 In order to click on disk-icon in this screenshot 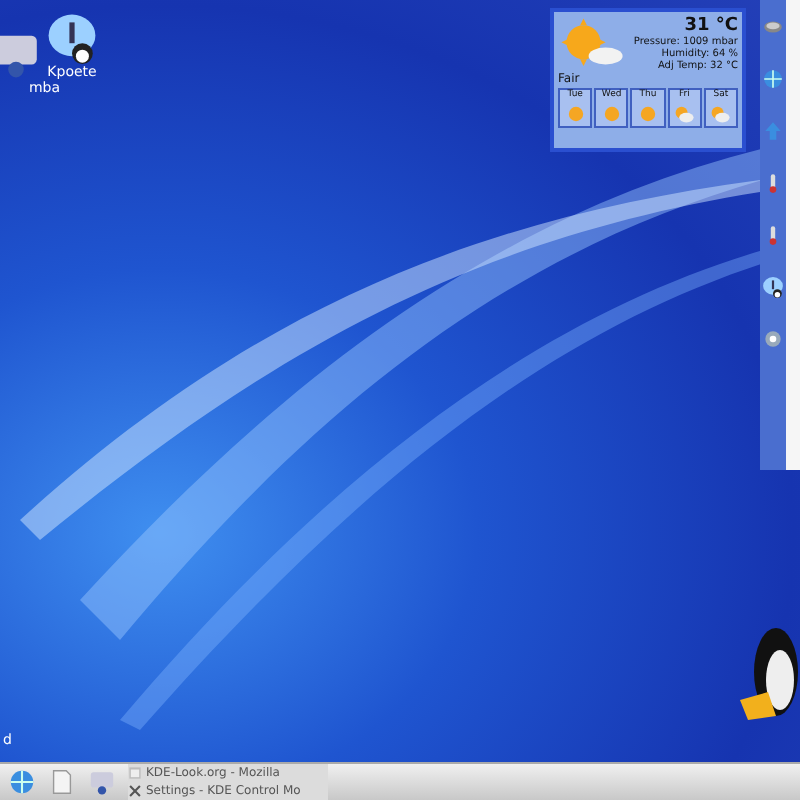, I will do `click(773, 27)`.